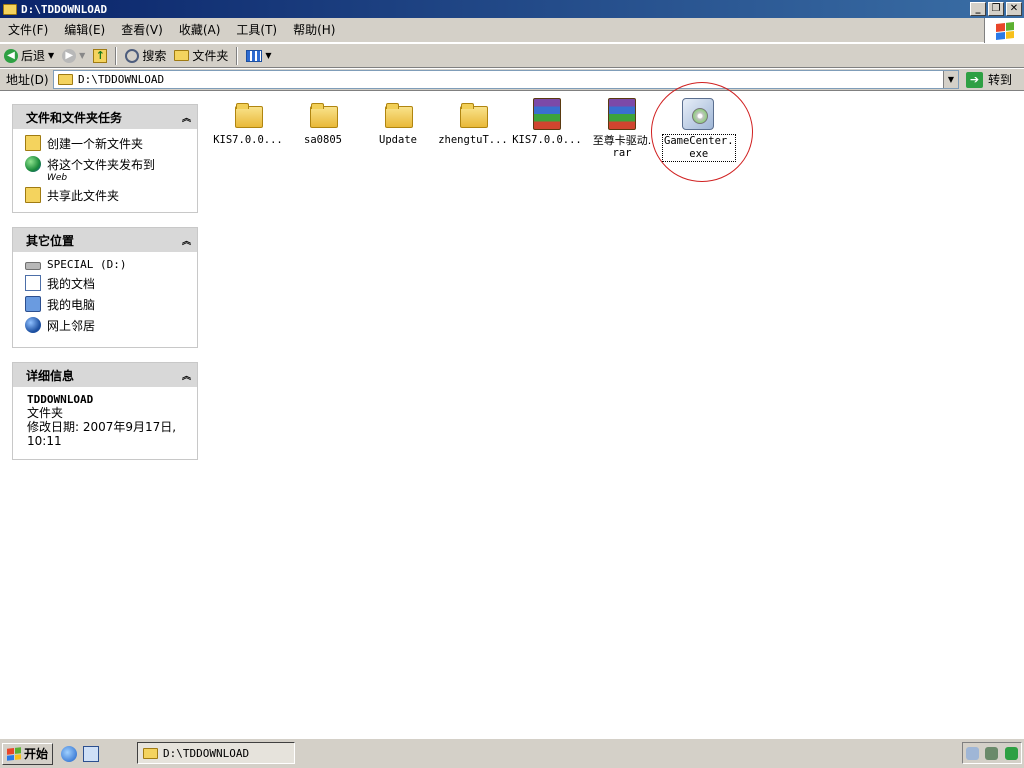  What do you see at coordinates (33, 143) in the screenshot?
I see `new-folder-icon` at bounding box center [33, 143].